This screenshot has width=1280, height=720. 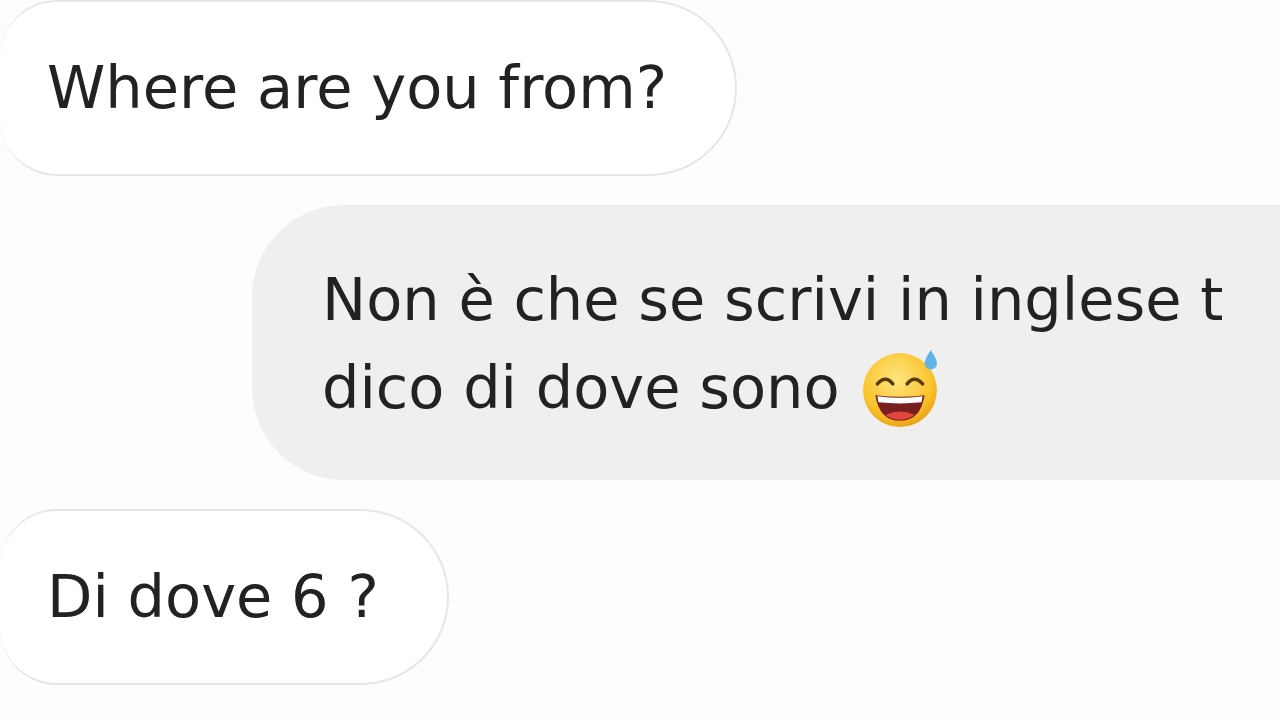 What do you see at coordinates (357, 88) in the screenshot?
I see `message-text: Where are you from?` at bounding box center [357, 88].